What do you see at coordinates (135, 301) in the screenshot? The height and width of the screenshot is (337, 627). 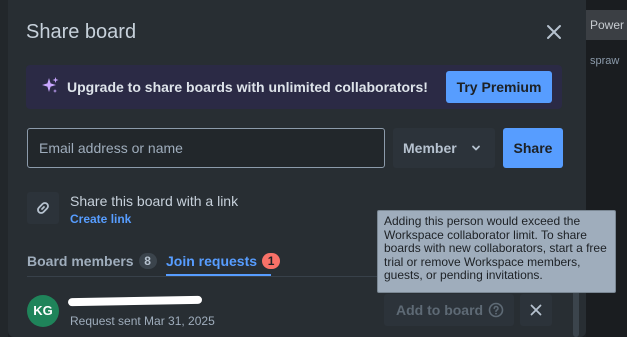 I see `redacted-name` at bounding box center [135, 301].